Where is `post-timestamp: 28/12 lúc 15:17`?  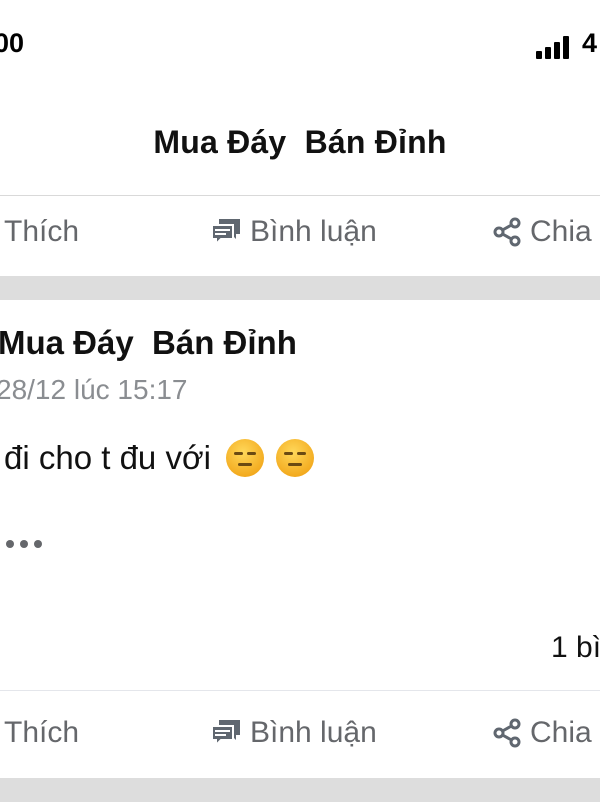
post-timestamp: 28/12 lúc 15:17 is located at coordinates (94, 390).